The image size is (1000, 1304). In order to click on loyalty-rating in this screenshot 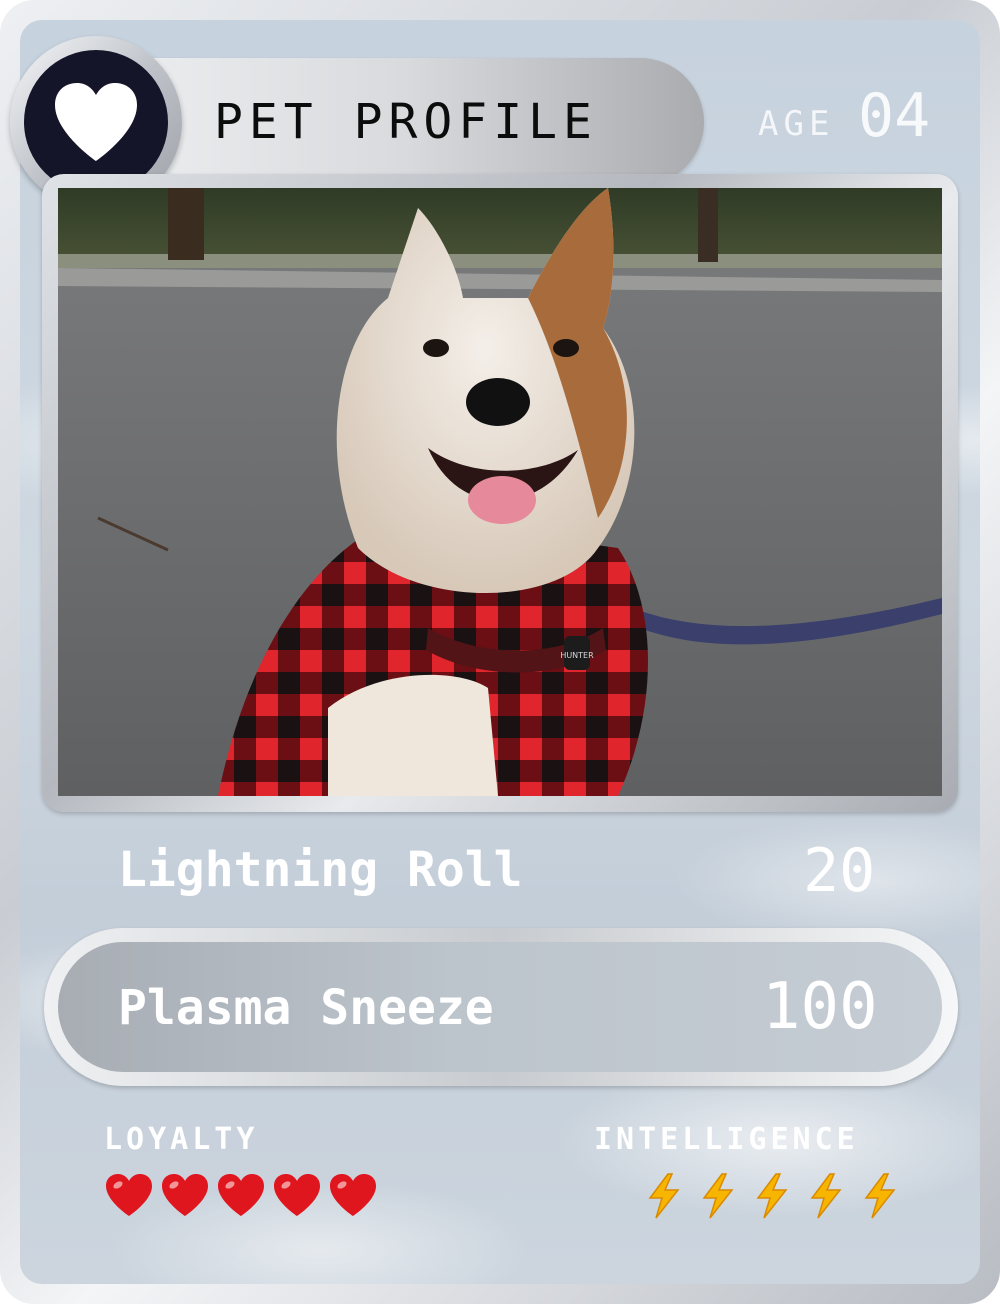, I will do `click(241, 1195)`.